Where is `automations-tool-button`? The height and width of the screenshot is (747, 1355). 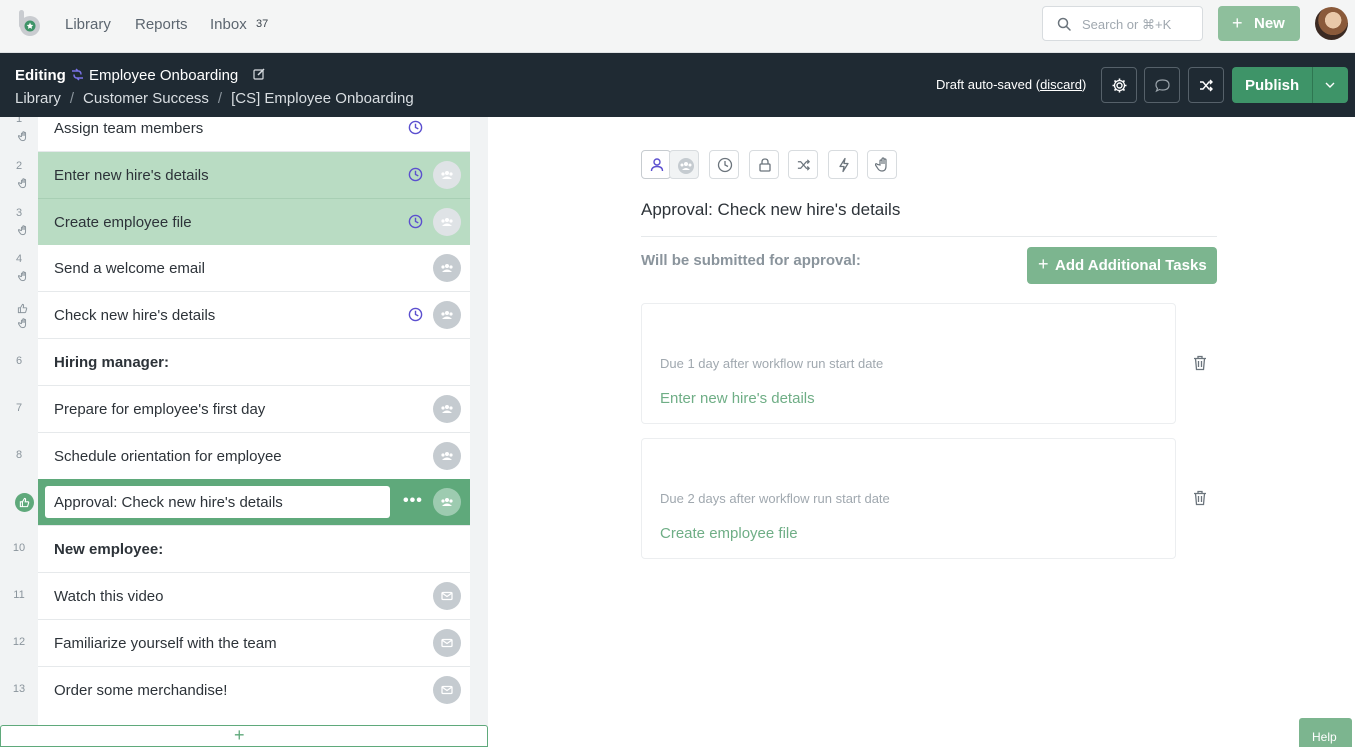
automations-tool-button is located at coordinates (843, 164).